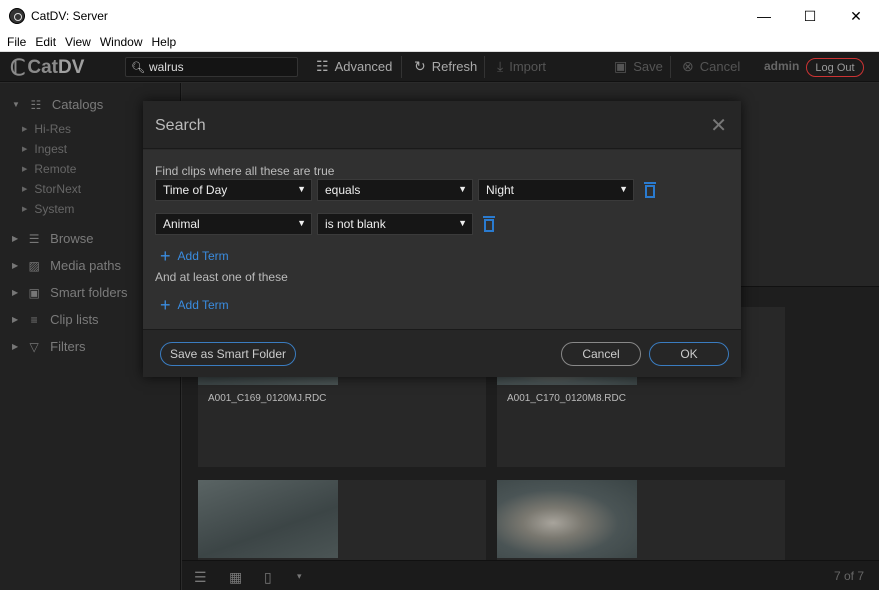 Image resolution: width=879 pixels, height=590 pixels. I want to click on logo-c-icon: ℂ, so click(18, 67).